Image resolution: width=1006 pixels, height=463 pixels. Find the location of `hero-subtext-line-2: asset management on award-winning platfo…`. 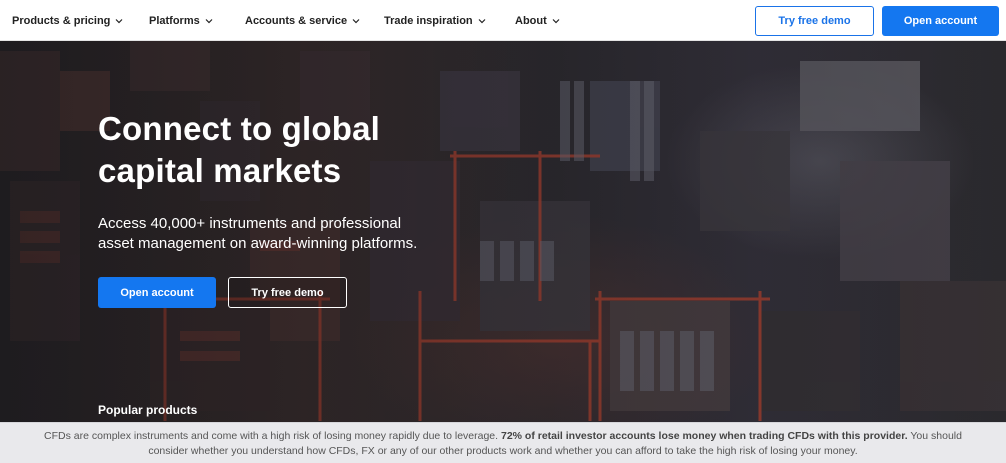

hero-subtext-line-2: asset management on award-winning platfo… is located at coordinates (258, 243).